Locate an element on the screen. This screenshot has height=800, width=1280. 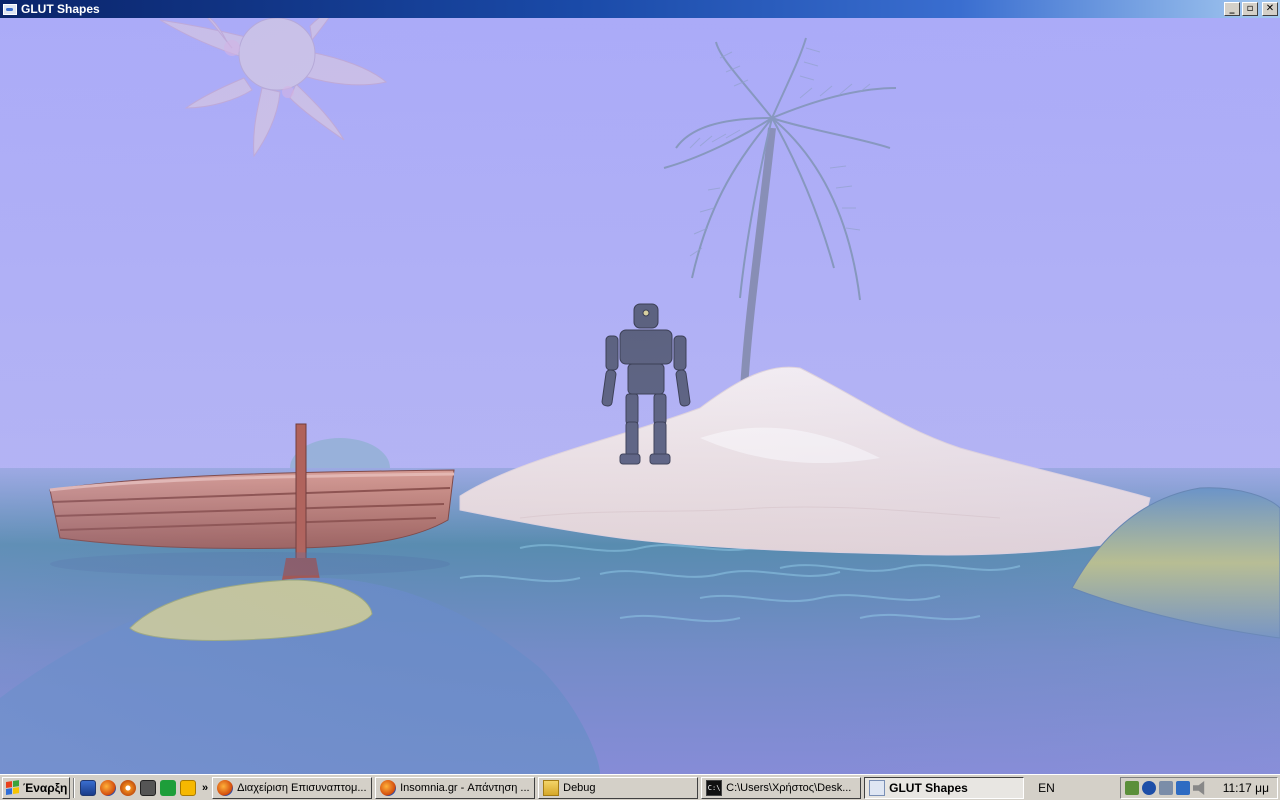
terminal-icon is located at coordinates (148, 787).